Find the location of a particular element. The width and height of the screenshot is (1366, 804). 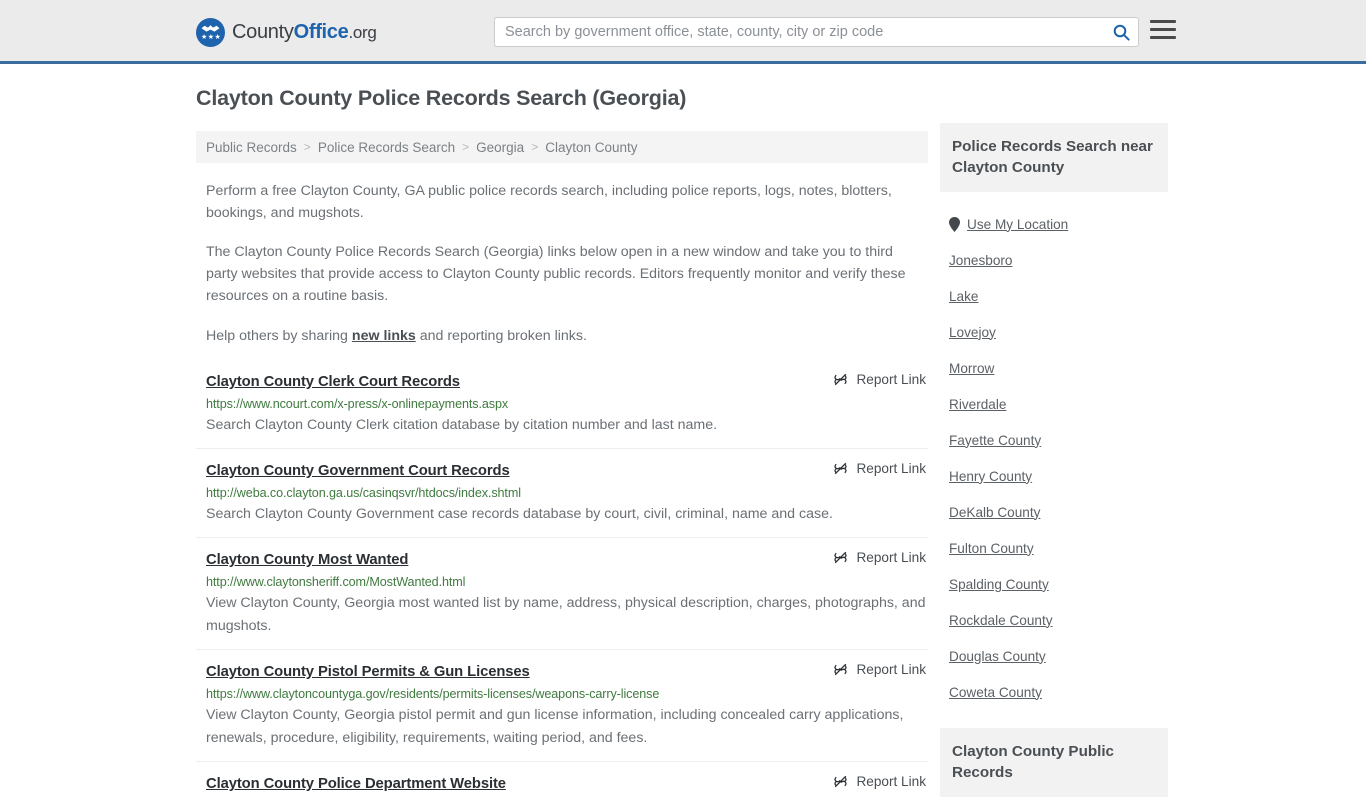

search-input is located at coordinates (799, 32).